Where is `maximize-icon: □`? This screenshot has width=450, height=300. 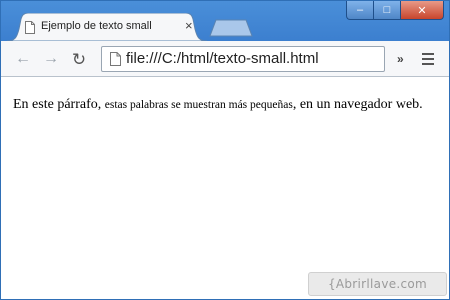 maximize-icon: □ is located at coordinates (387, 10).